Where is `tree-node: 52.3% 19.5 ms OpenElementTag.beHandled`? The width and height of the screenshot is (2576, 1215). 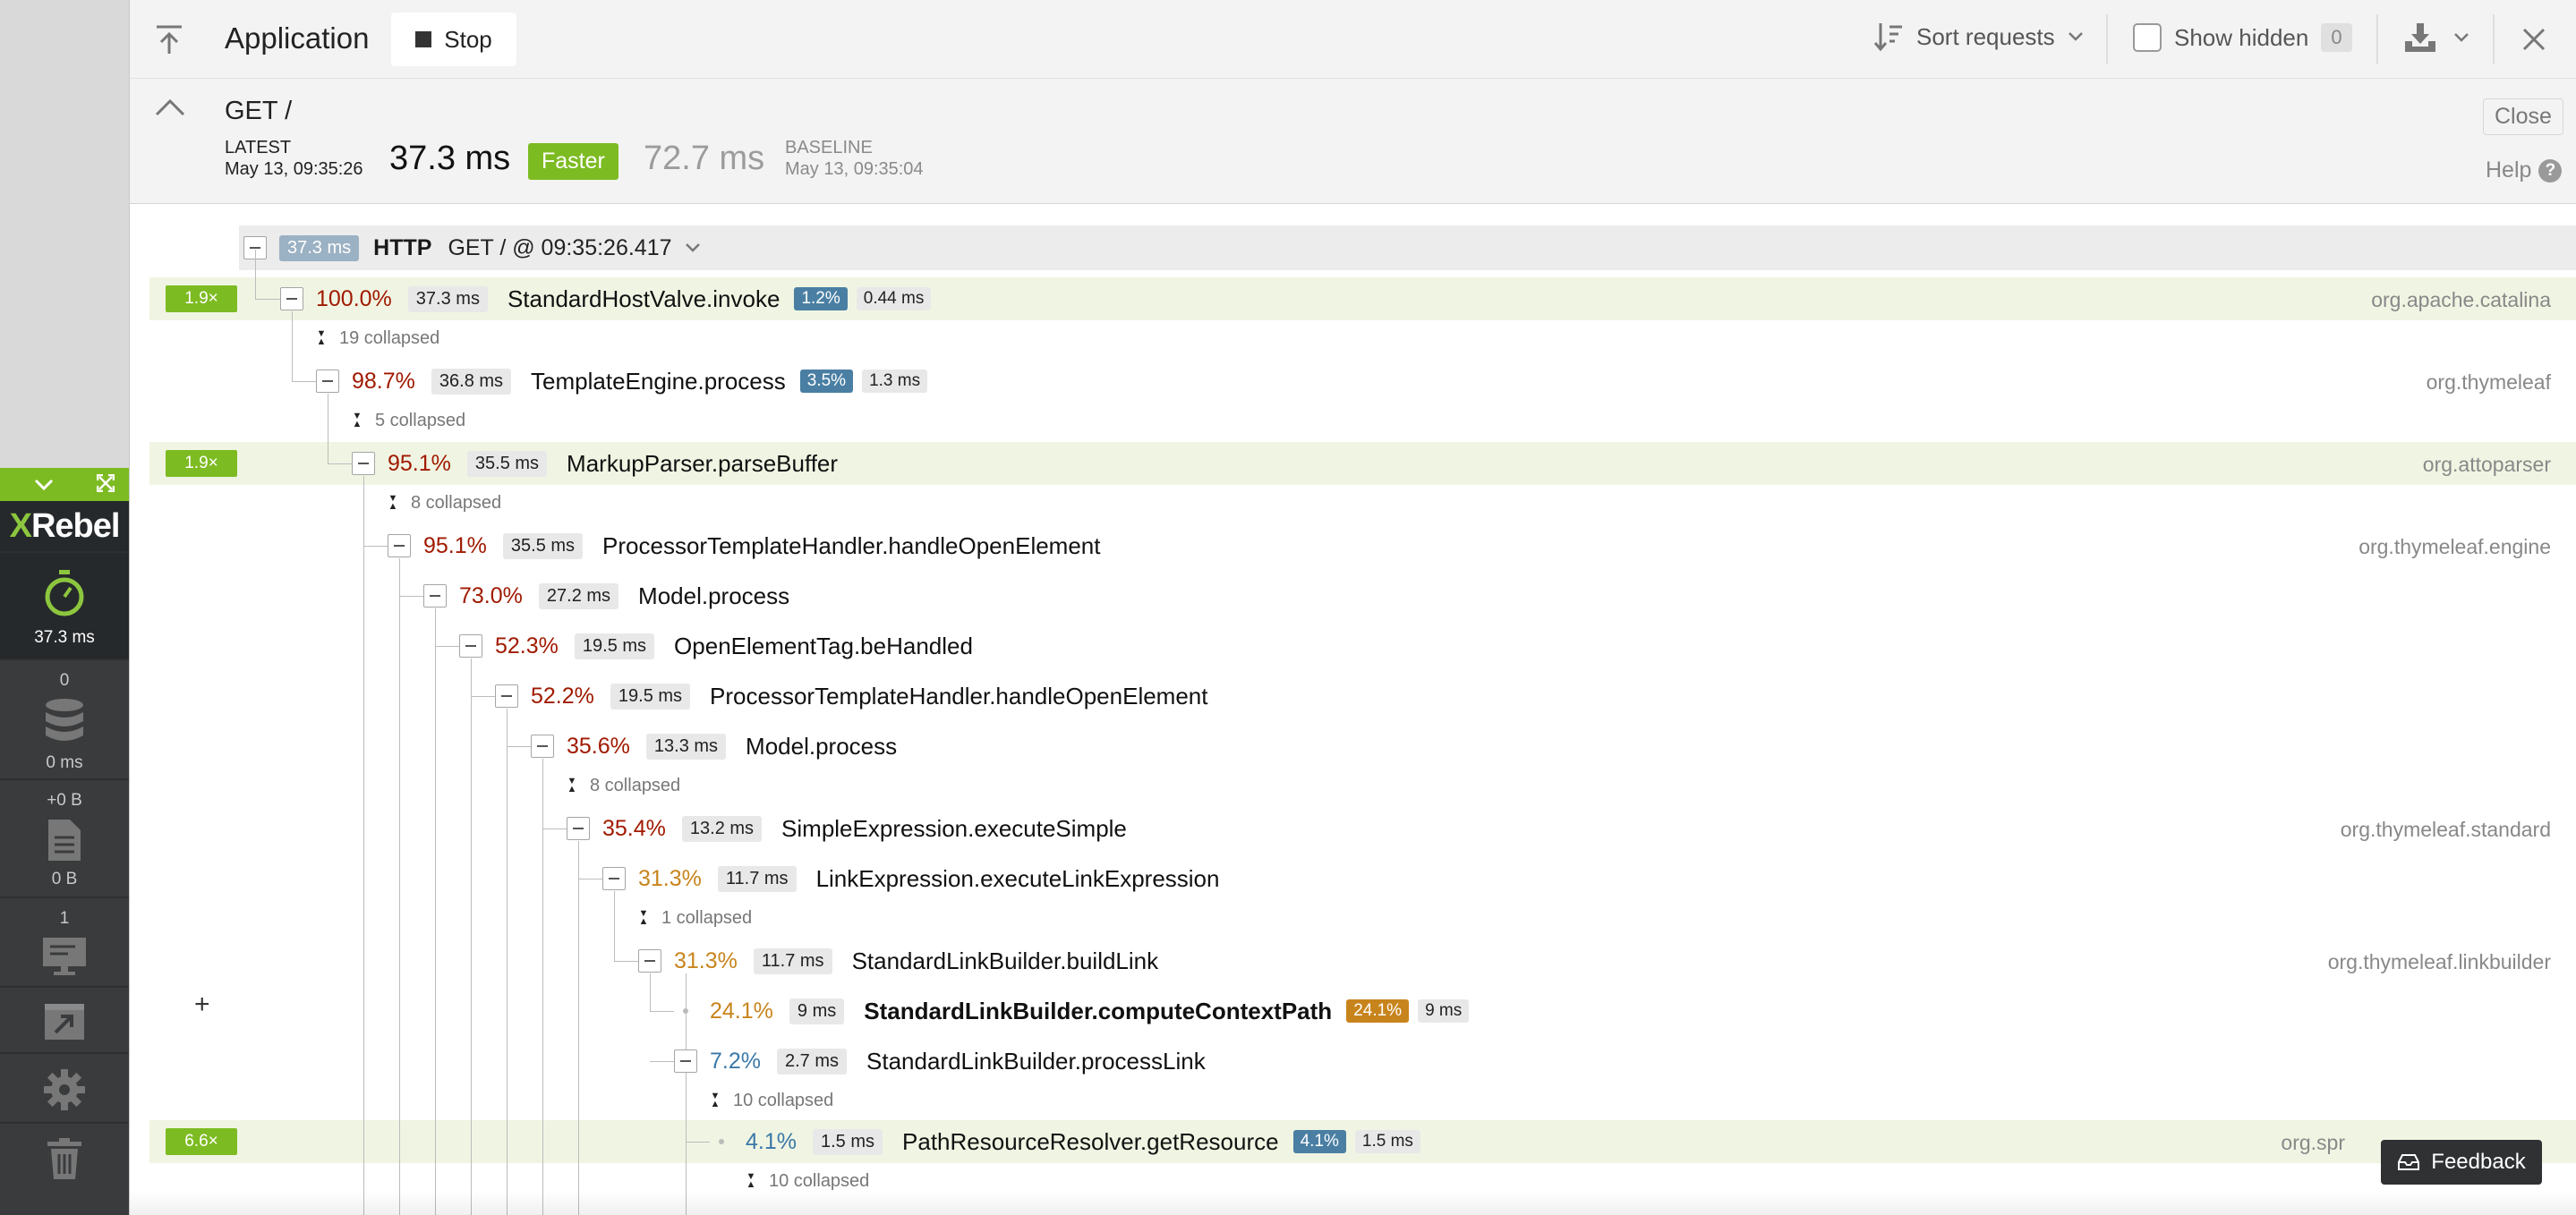 tree-node: 52.3% 19.5 ms OpenElementTag.beHandled is located at coordinates (716, 646).